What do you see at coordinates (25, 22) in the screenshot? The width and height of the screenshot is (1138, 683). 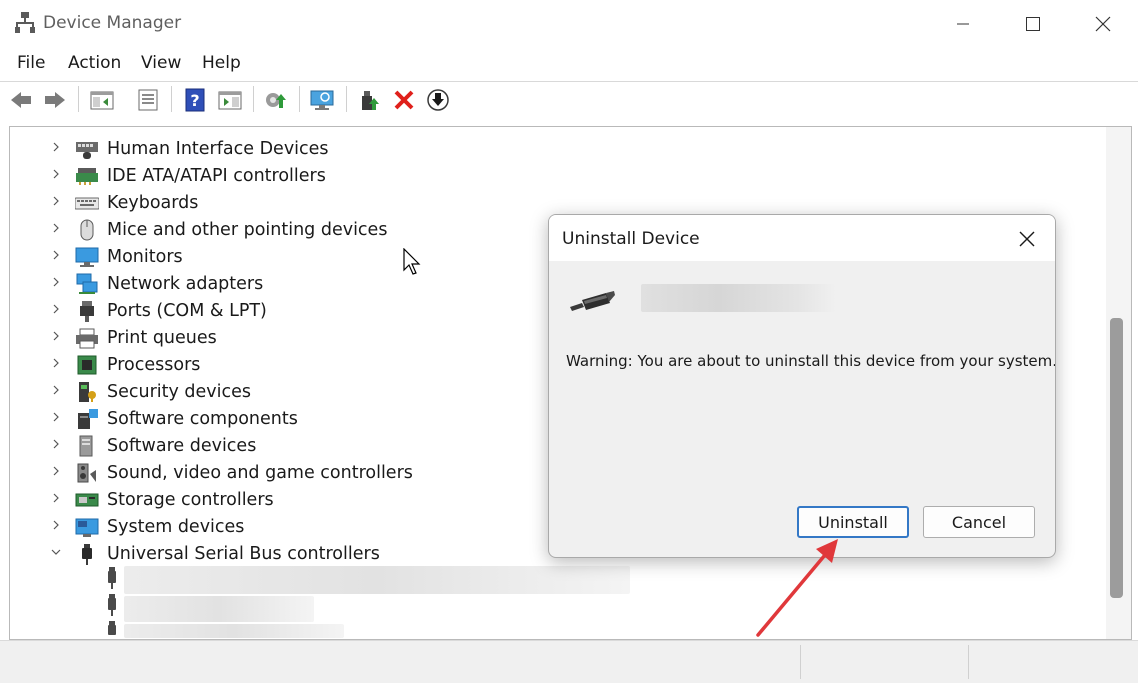 I see `device-manager-icon` at bounding box center [25, 22].